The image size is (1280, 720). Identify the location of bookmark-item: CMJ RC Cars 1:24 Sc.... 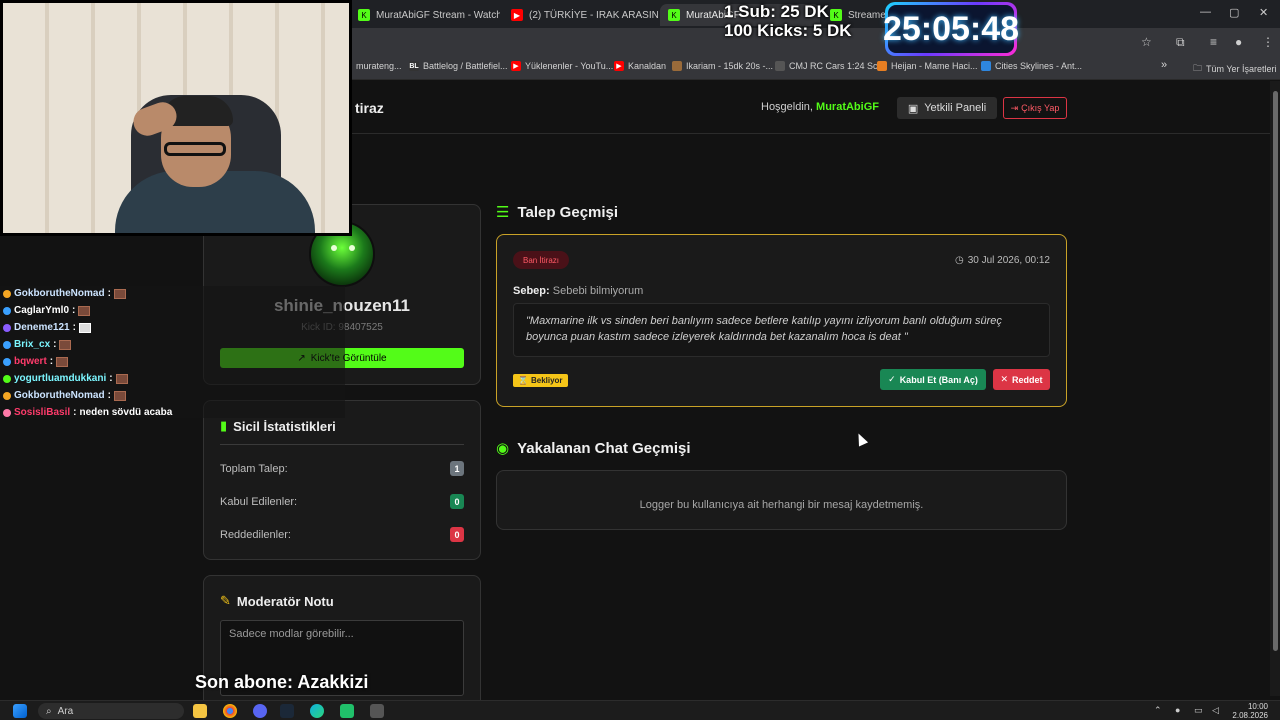
(830, 66).